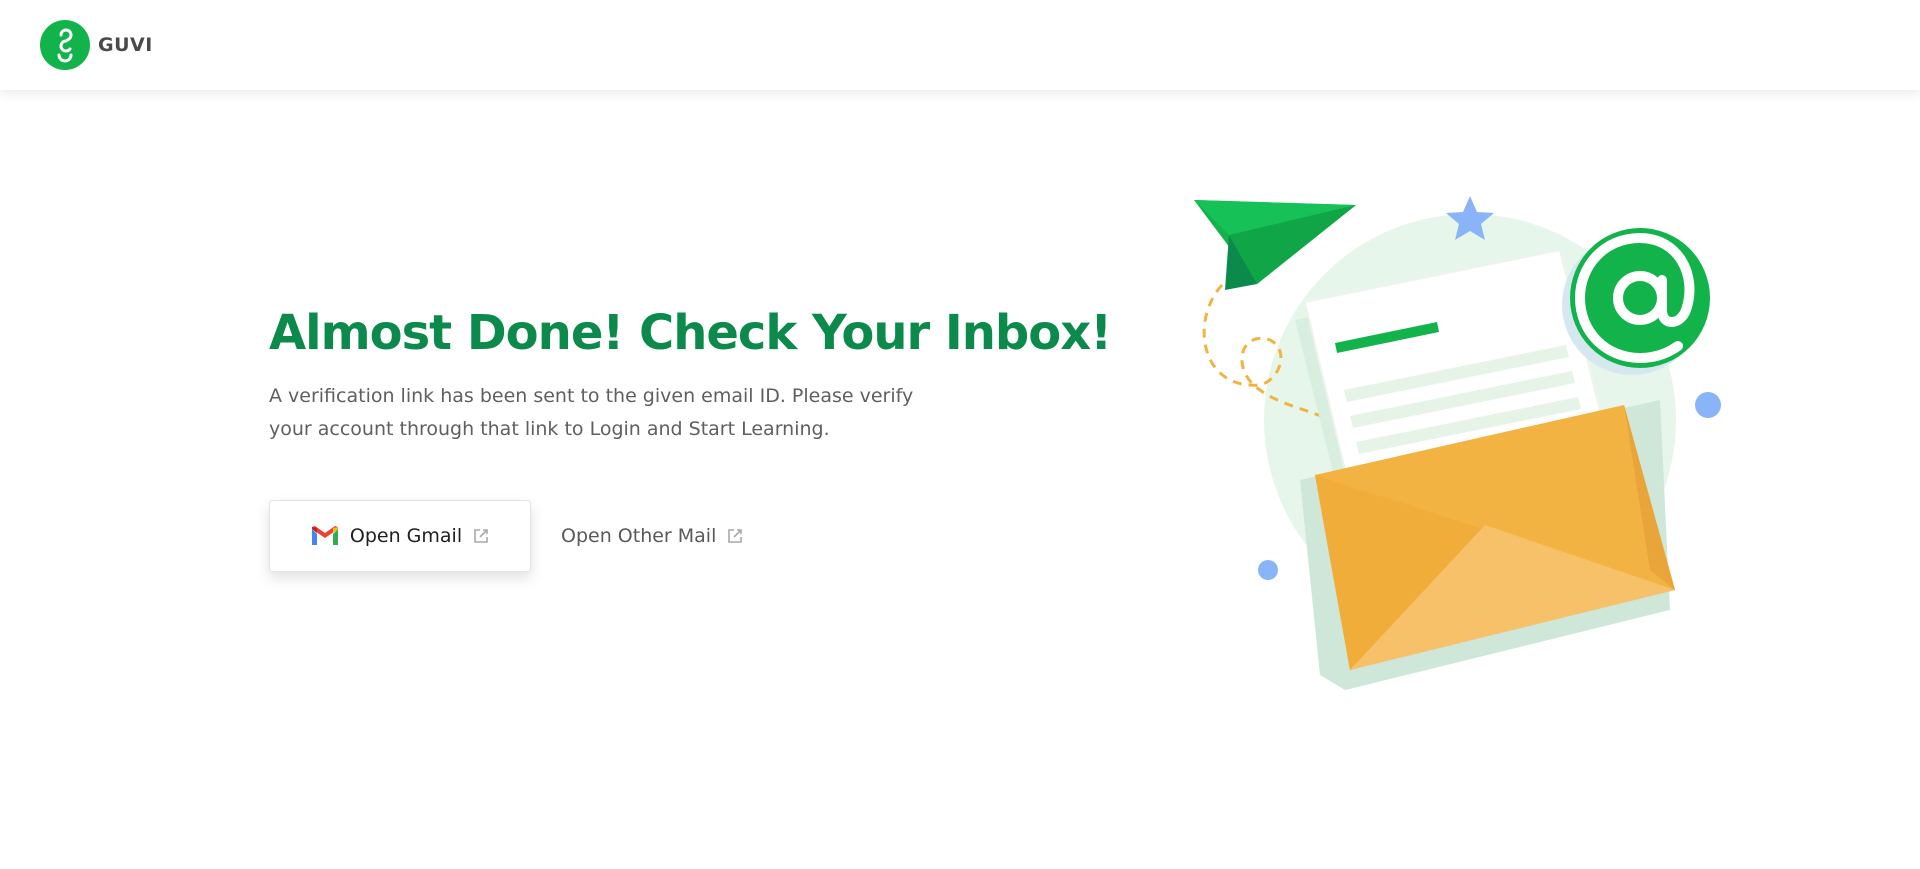 The image size is (1920, 869). Describe the element at coordinates (690, 333) in the screenshot. I see `page-title: Almost Done! Check Your Inbox!` at that location.